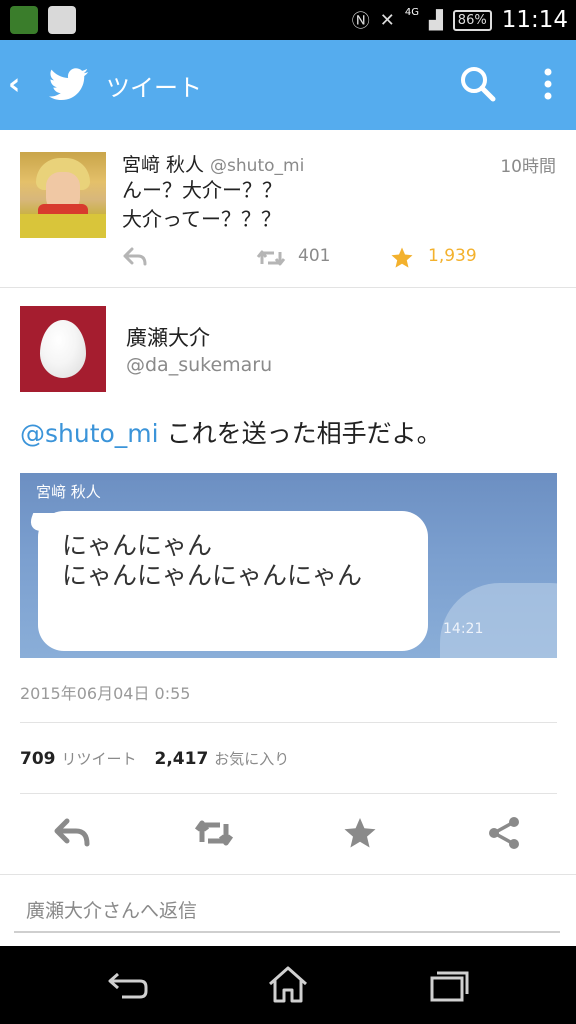 The height and width of the screenshot is (1024, 576). I want to click on network-type: 4G, so click(411, 12).